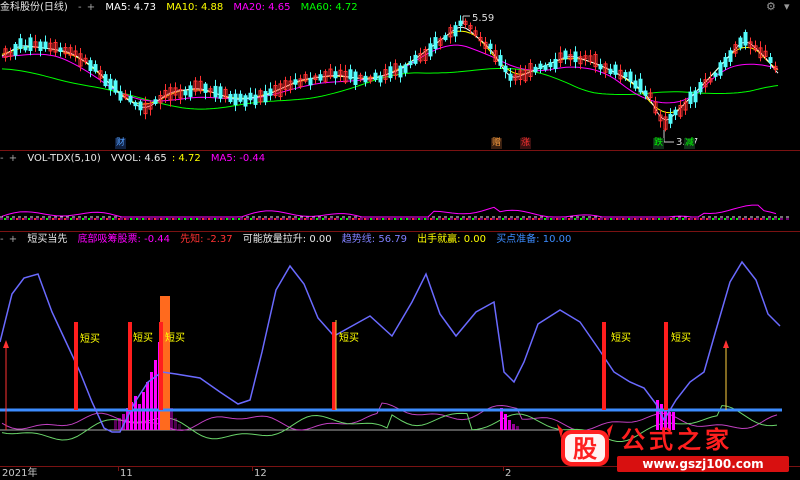 The height and width of the screenshot is (480, 800). What do you see at coordinates (585, 449) in the screenshot?
I see `watermark-logo-char: 股` at bounding box center [585, 449].